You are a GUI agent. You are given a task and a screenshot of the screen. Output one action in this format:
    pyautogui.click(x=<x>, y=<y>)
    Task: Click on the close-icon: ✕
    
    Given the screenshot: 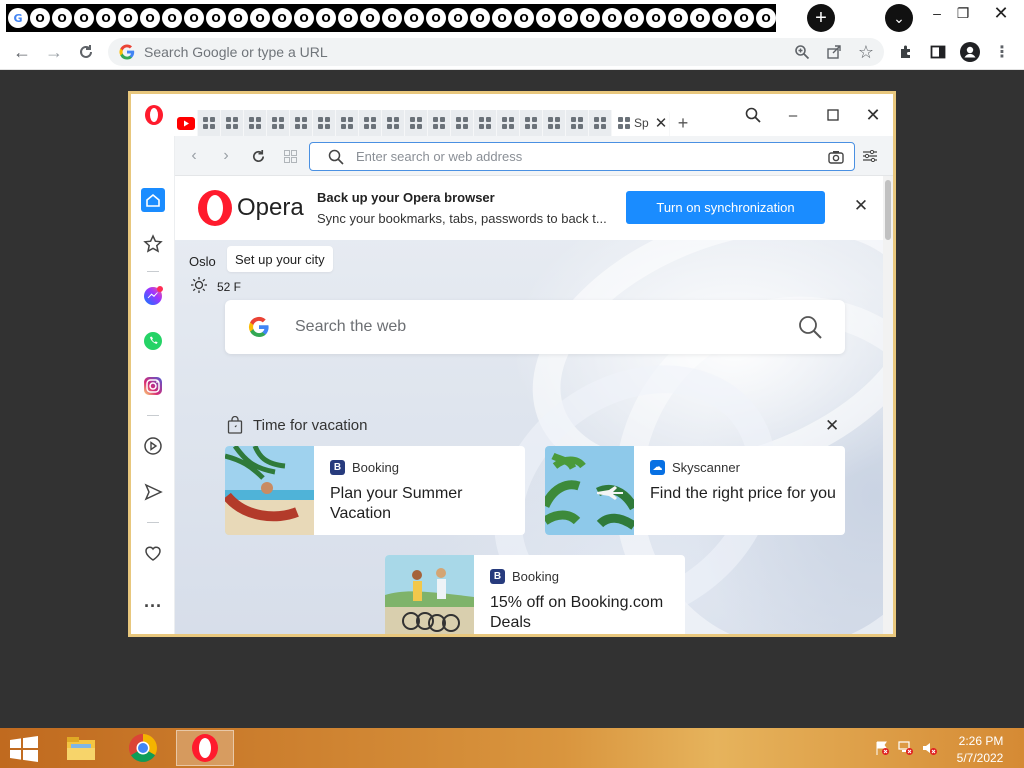 What is the action you would take?
    pyautogui.click(x=832, y=426)
    